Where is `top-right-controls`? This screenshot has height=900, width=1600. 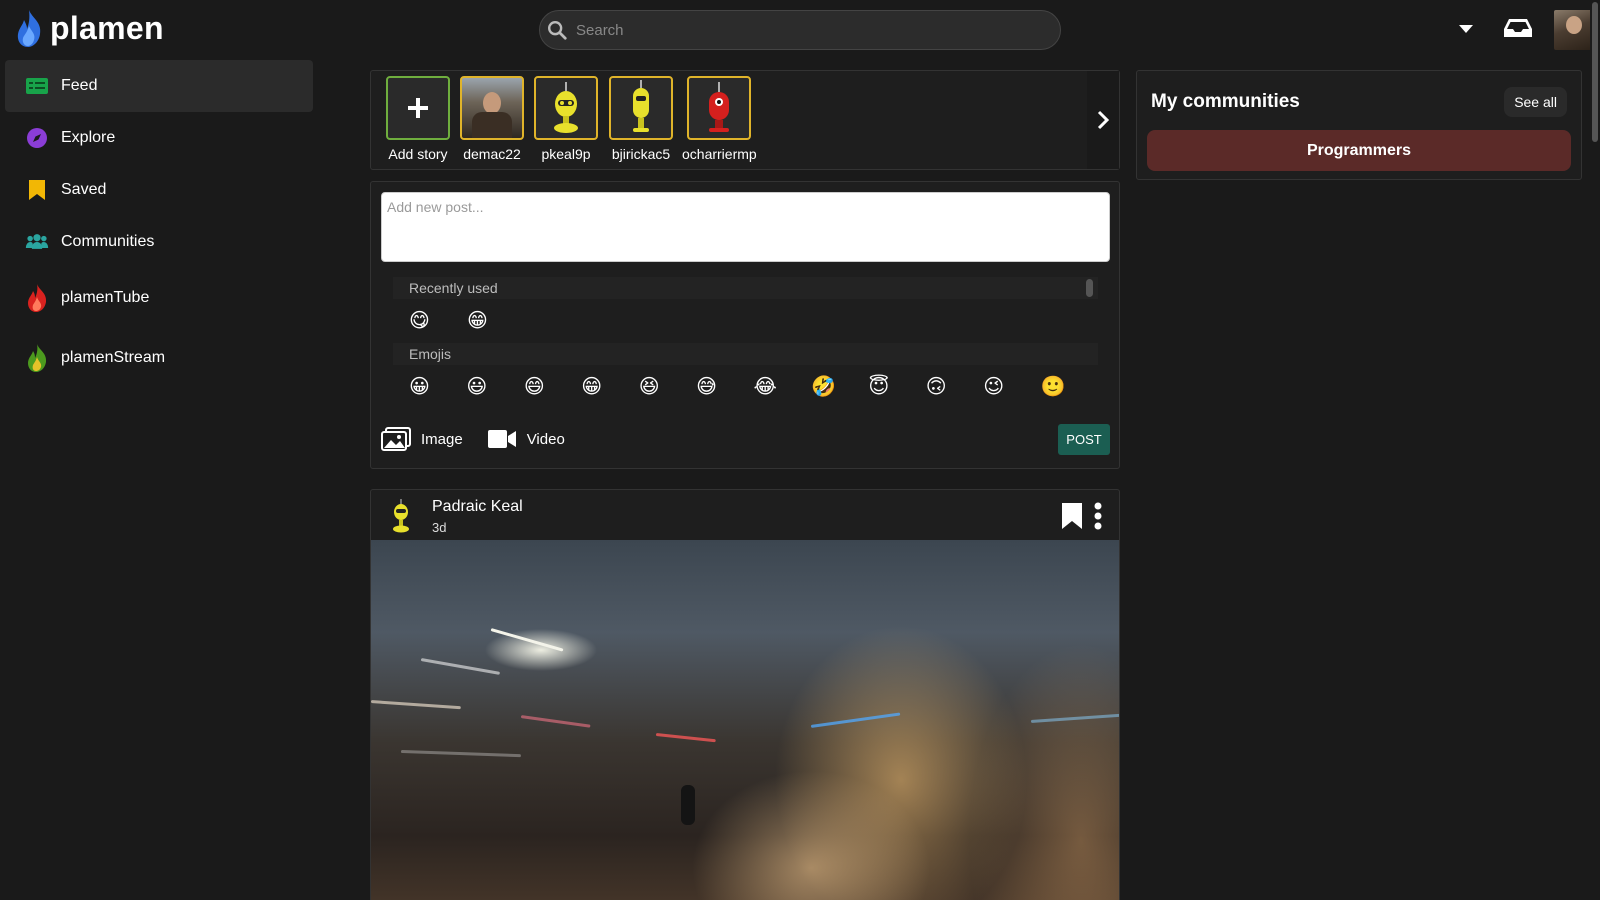 top-right-controls is located at coordinates (1510, 30).